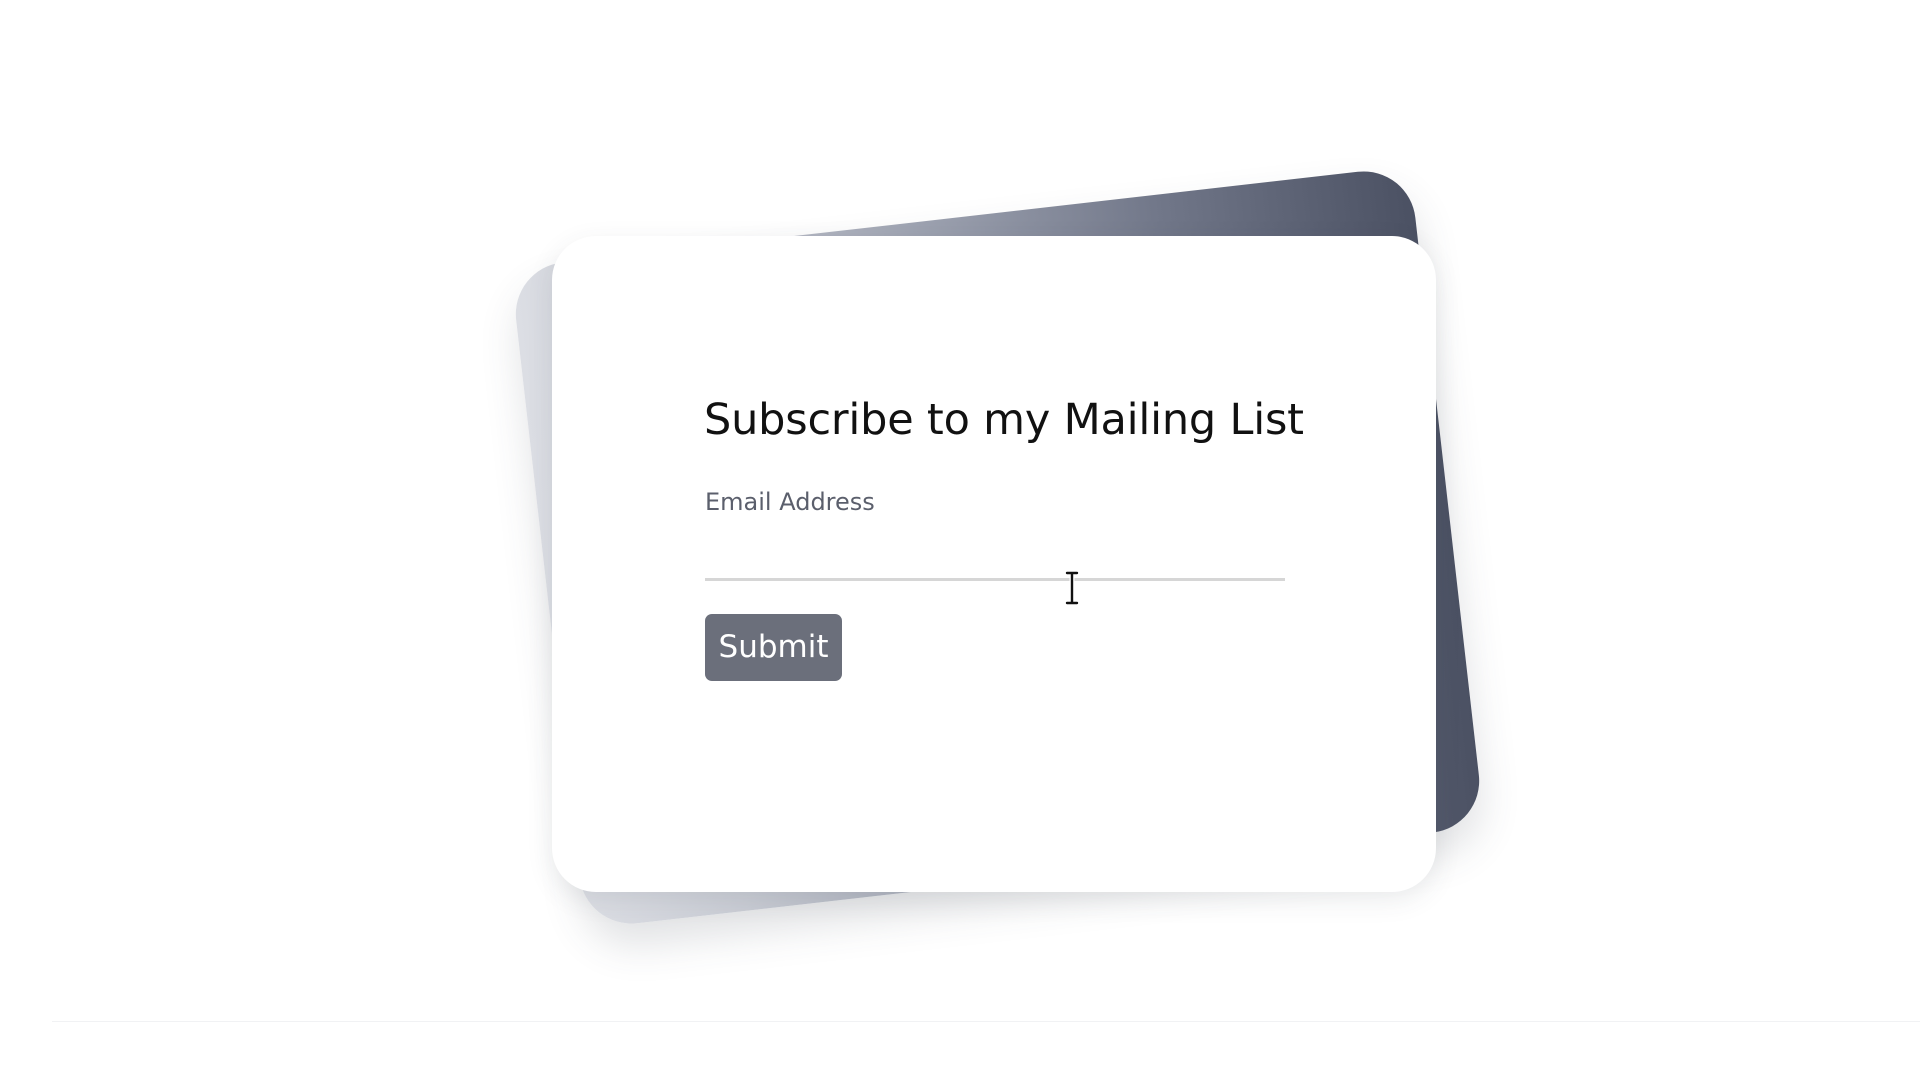 The image size is (1920, 1080). I want to click on submit-button: Submit, so click(773, 647).